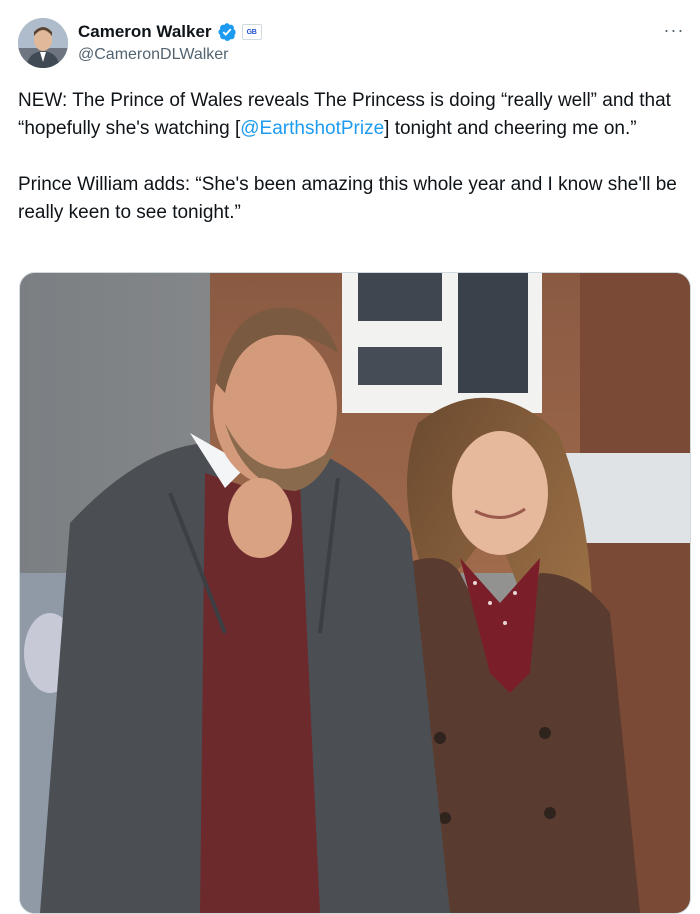  Describe the element at coordinates (145, 32) in the screenshot. I see `author-display-name: Cameron Walker` at that location.